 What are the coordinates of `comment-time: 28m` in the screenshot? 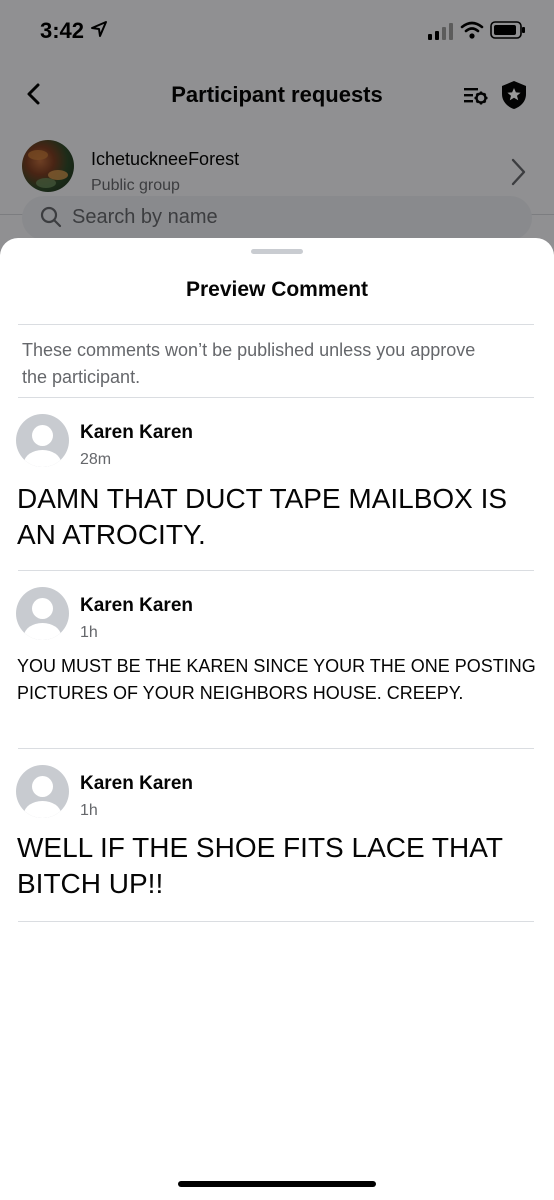 It's located at (96, 459).